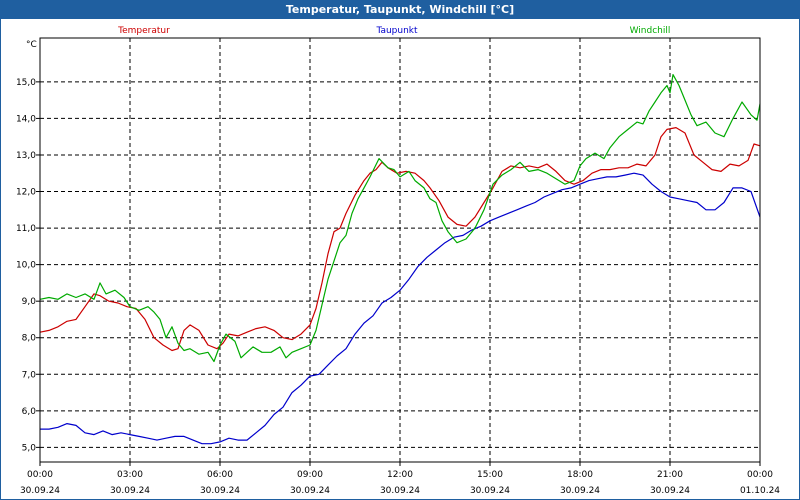 The height and width of the screenshot is (500, 800). I want to click on y-tick-label: 9,0, so click(29, 302).